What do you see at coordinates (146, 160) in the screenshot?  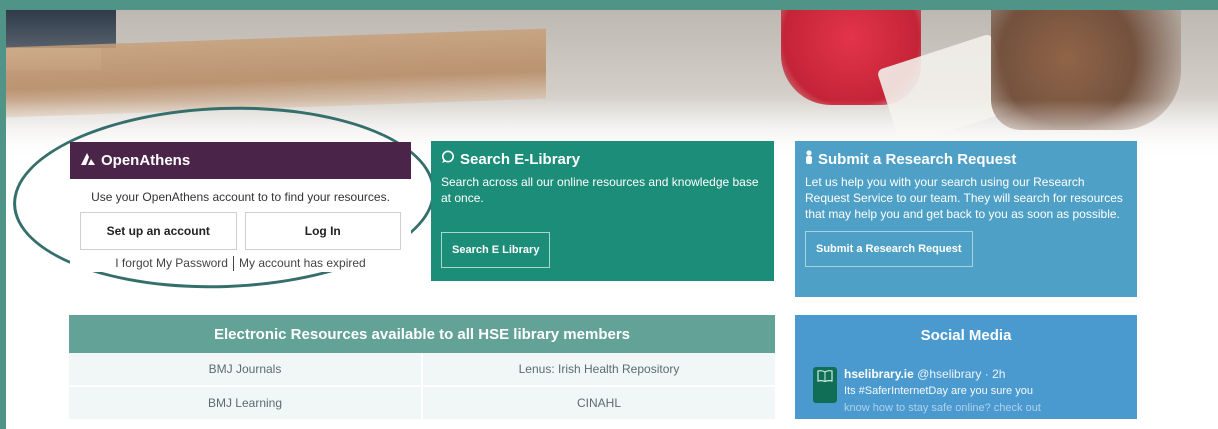 I see `openathens-title: OpenAthens` at bounding box center [146, 160].